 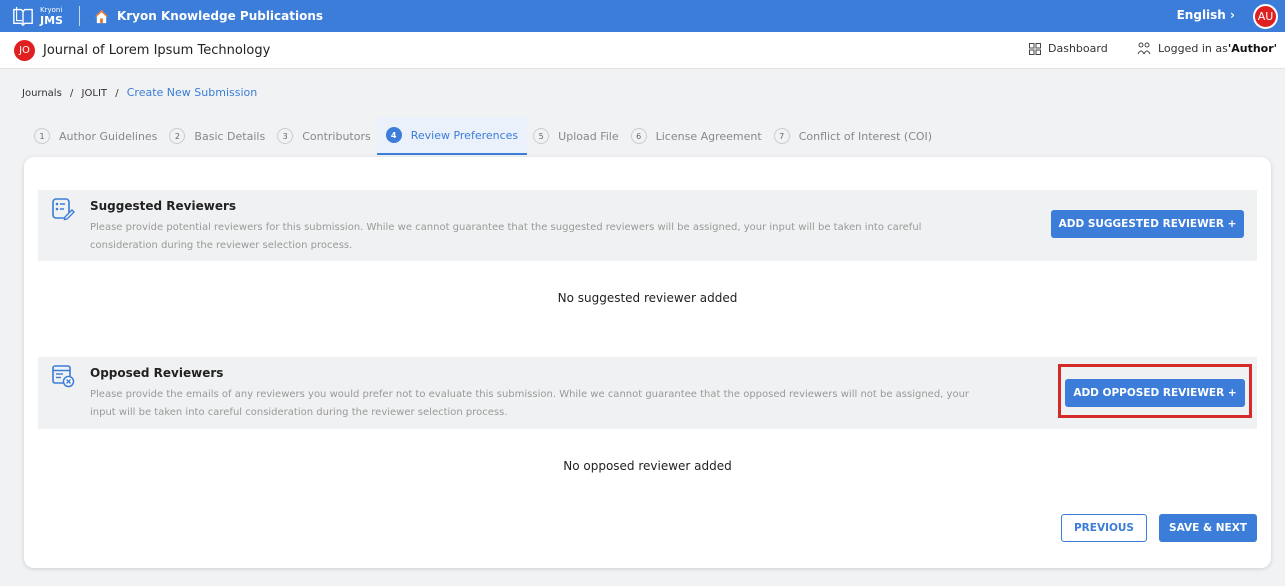 I want to click on step-number: 6, so click(x=638, y=136).